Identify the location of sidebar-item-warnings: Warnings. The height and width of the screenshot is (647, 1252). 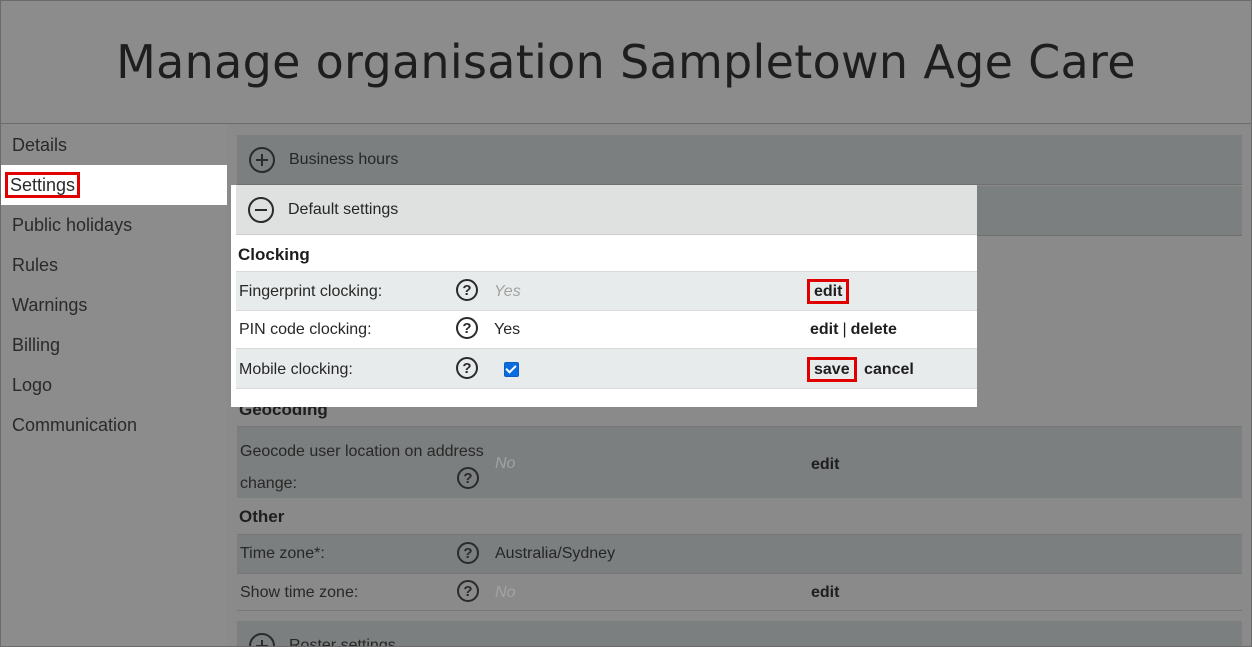
(114, 305).